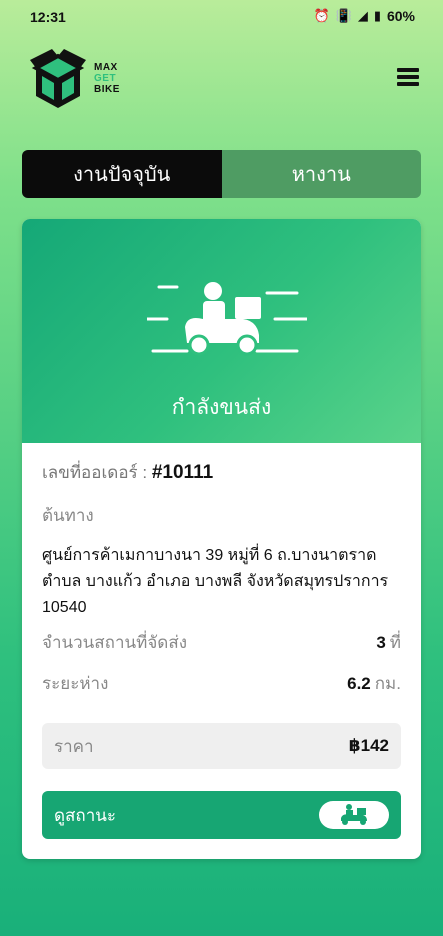  Describe the element at coordinates (321, 15) in the screenshot. I see `alarm-icon: ⏰` at that location.